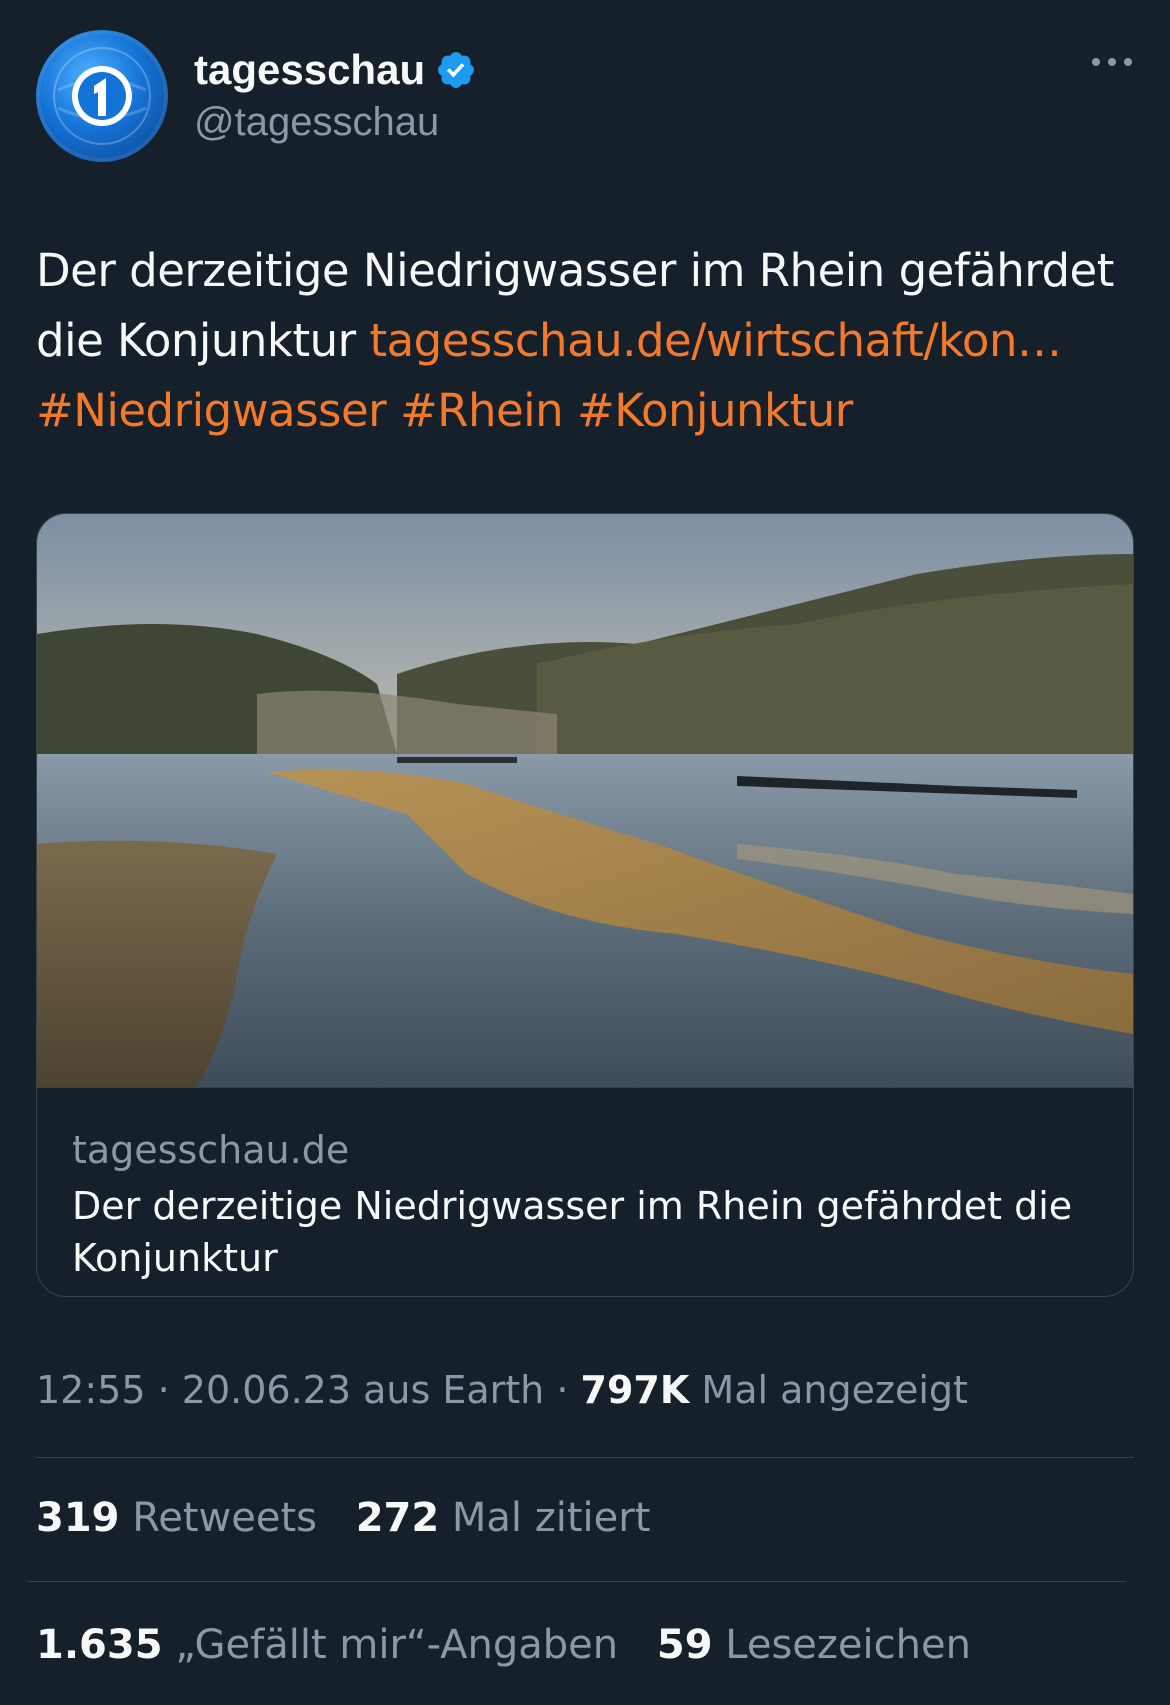  Describe the element at coordinates (266, 1390) in the screenshot. I see `tweet-date: 20.06.23` at that location.